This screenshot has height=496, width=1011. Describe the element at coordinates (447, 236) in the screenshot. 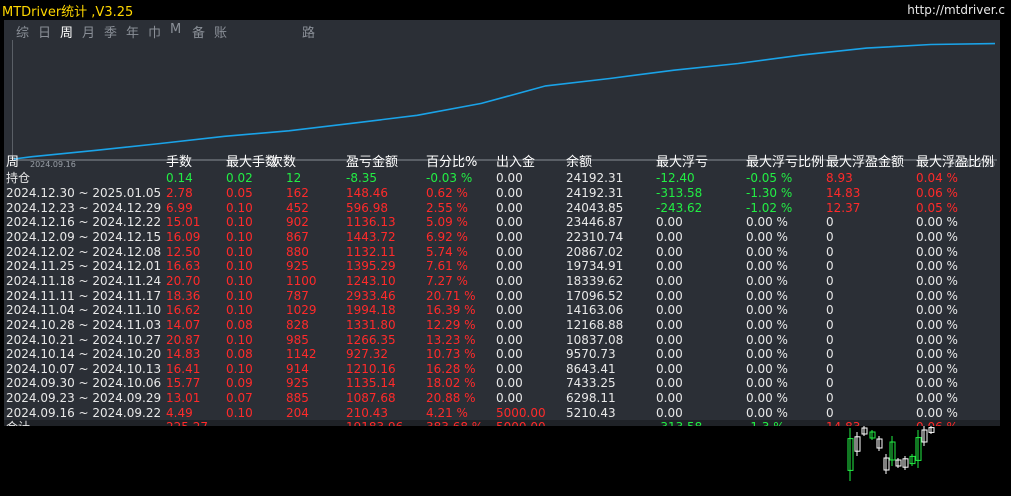

I see `table-cell: 6.92 %` at that location.